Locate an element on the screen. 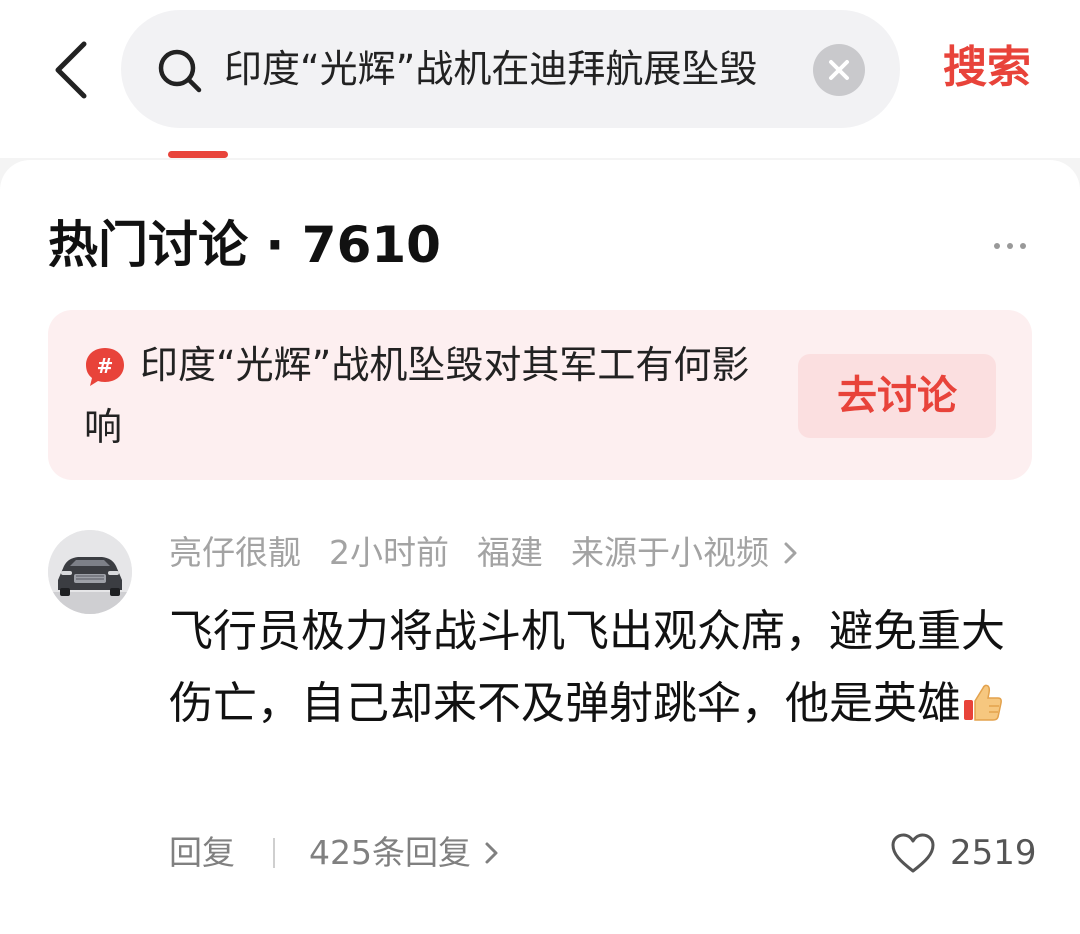  comment-location: 福建 is located at coordinates (510, 552).